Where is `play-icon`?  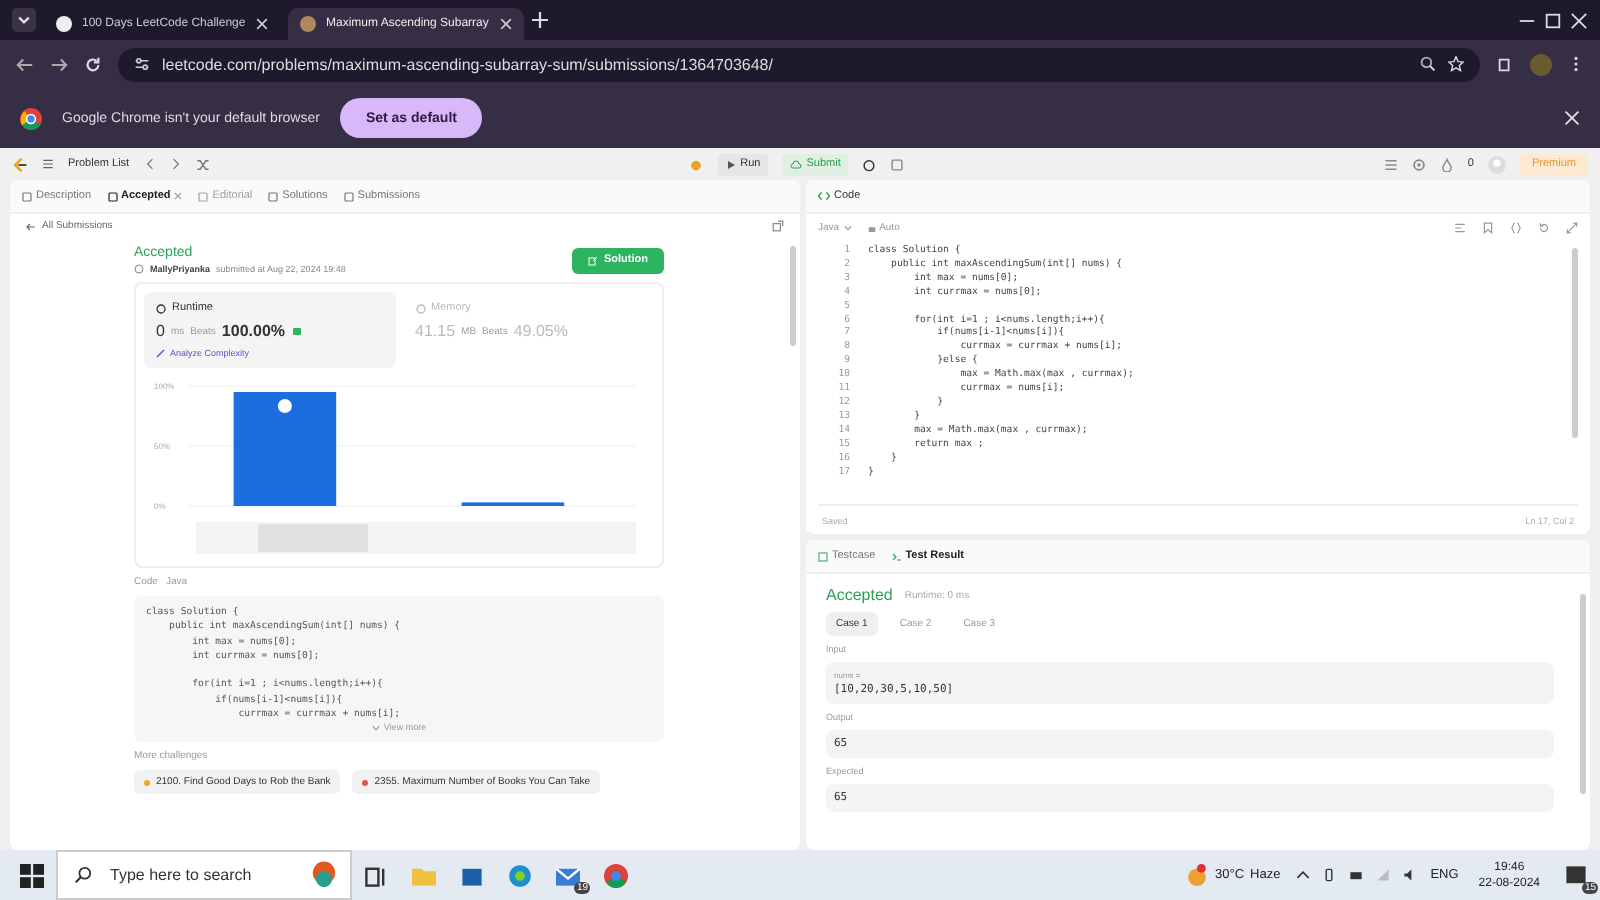 play-icon is located at coordinates (731, 164).